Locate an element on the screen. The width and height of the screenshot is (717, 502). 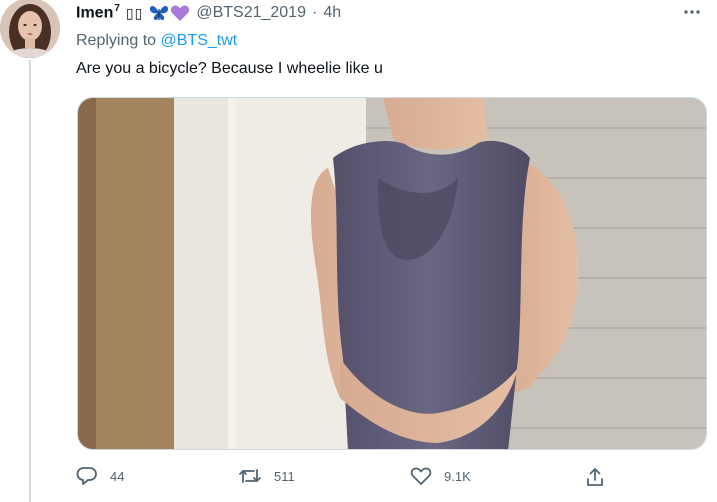
share-icon is located at coordinates (595, 477).